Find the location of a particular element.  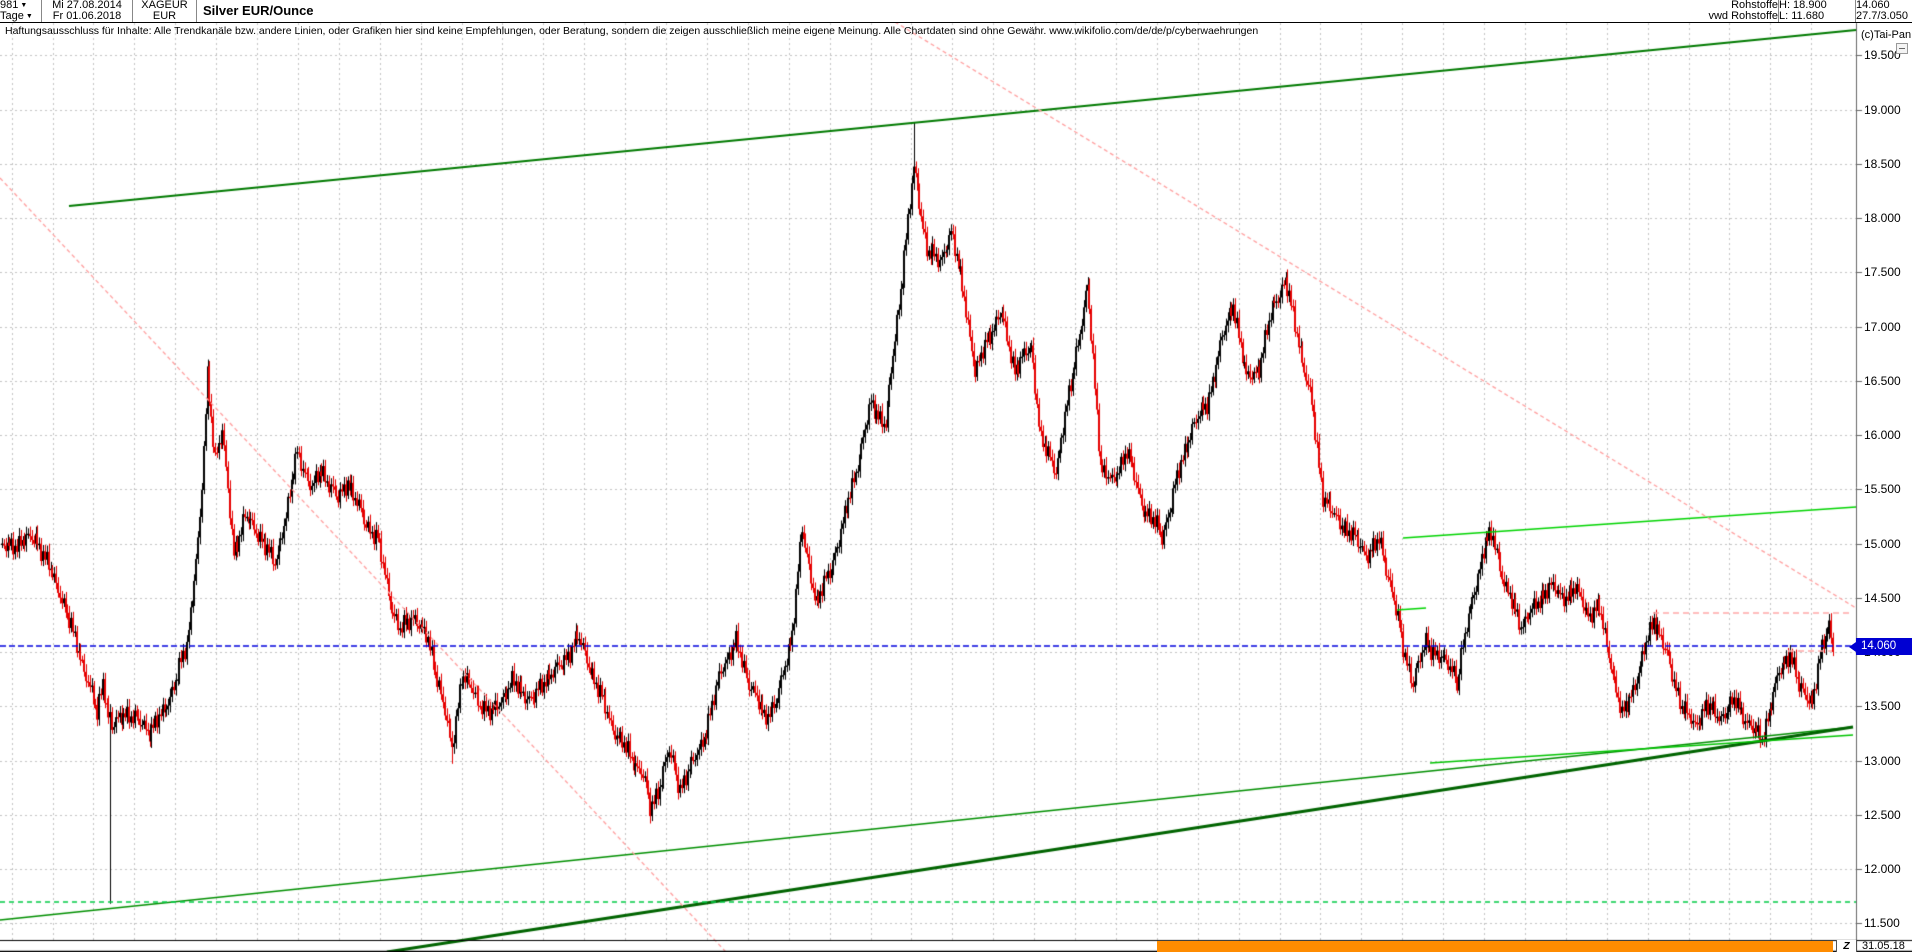

y-axis-label: 17.000 is located at coordinates (1882, 326).